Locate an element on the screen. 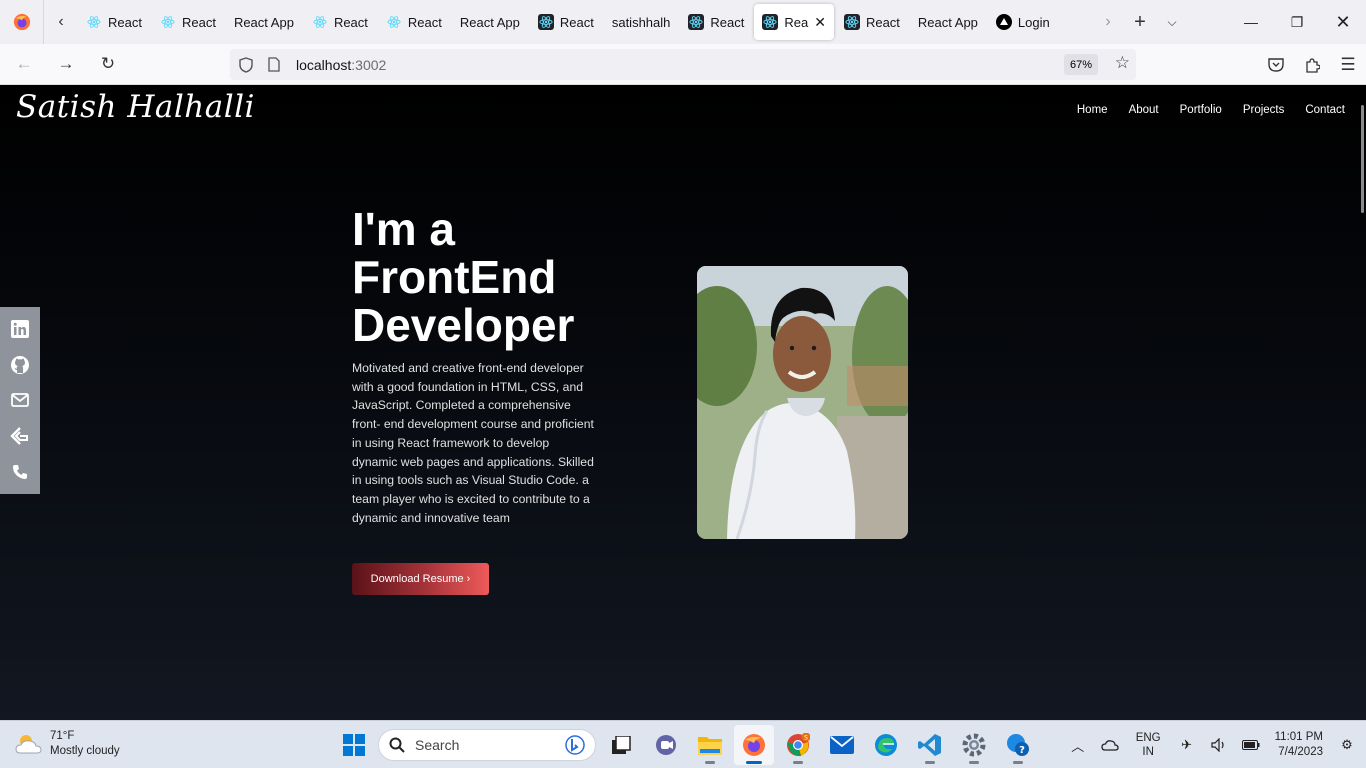 This screenshot has width=1366, height=768. weather-widget: 71°F Mostly cloudy is located at coordinates (67, 744).